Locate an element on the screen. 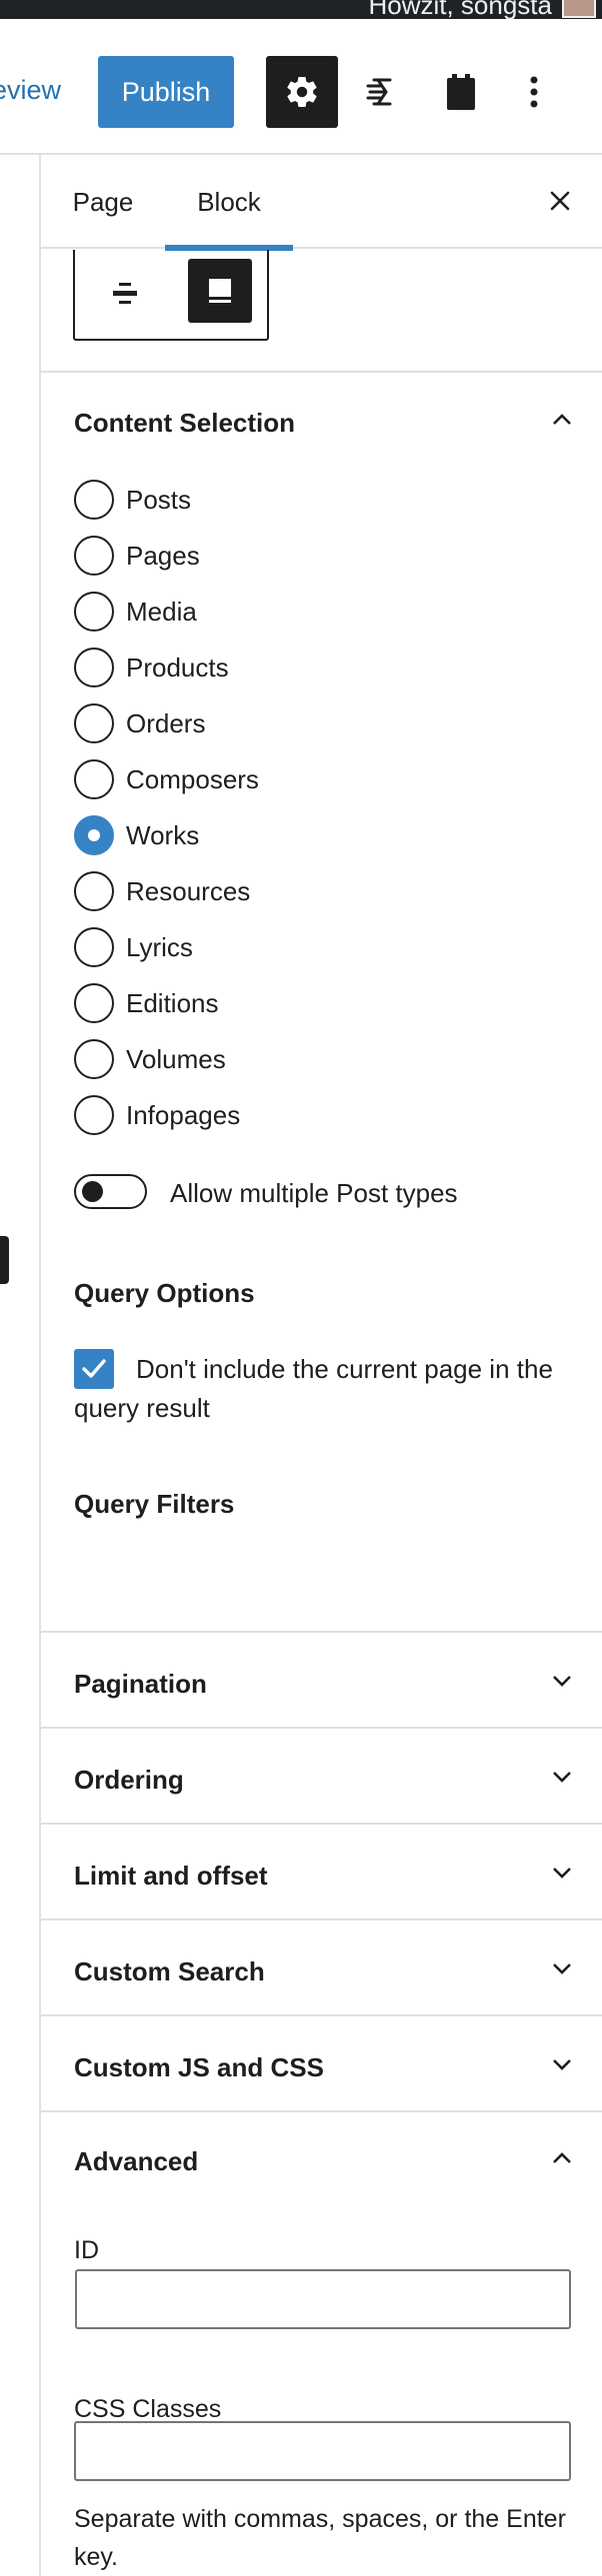  post-type-label: Lyrics is located at coordinates (159, 946).